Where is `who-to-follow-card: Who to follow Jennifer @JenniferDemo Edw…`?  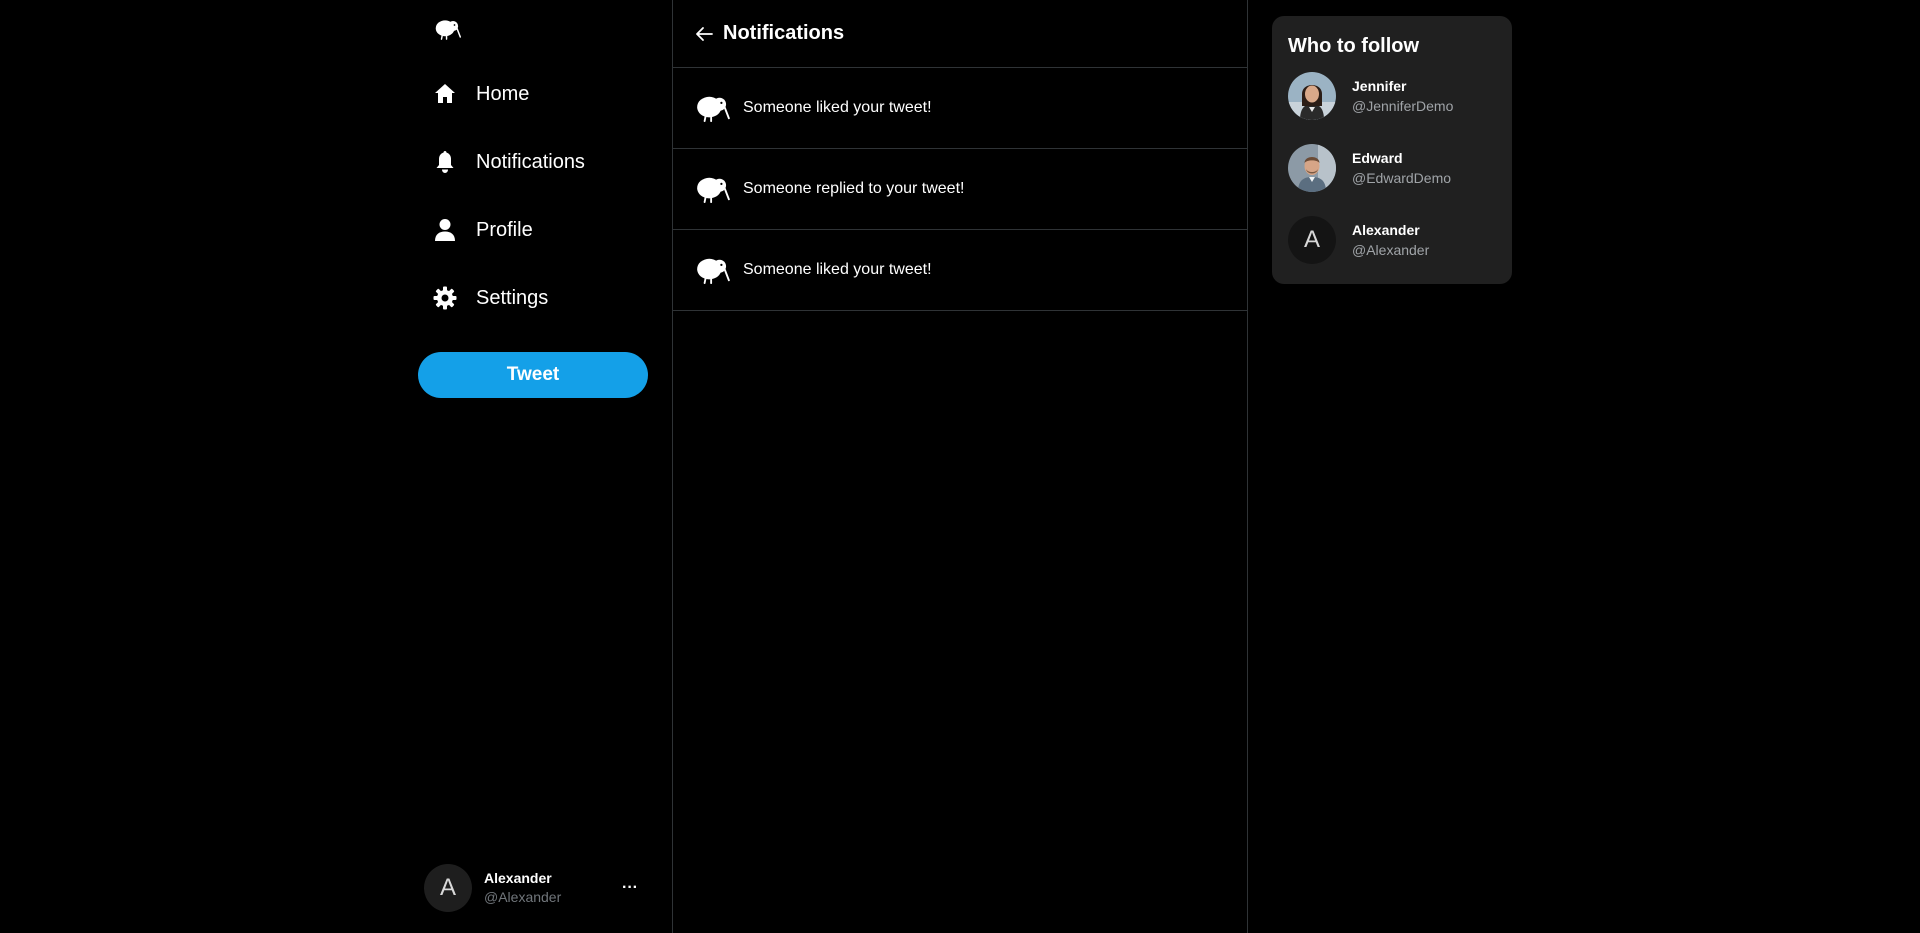 who-to-follow-card: Who to follow Jennifer @JenniferDemo Edw… is located at coordinates (1392, 150).